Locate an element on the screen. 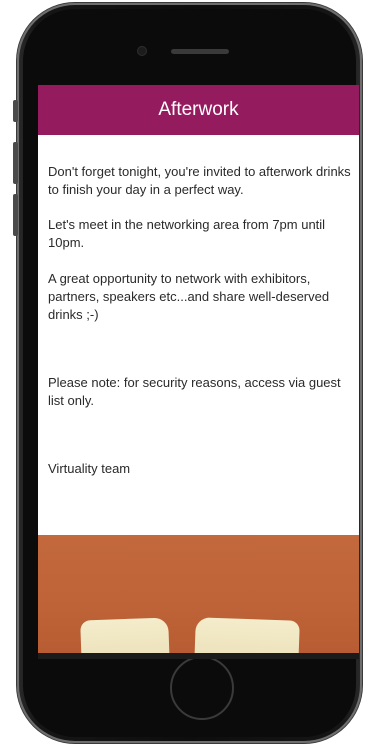  volume-down-button is located at coordinates (15, 215).